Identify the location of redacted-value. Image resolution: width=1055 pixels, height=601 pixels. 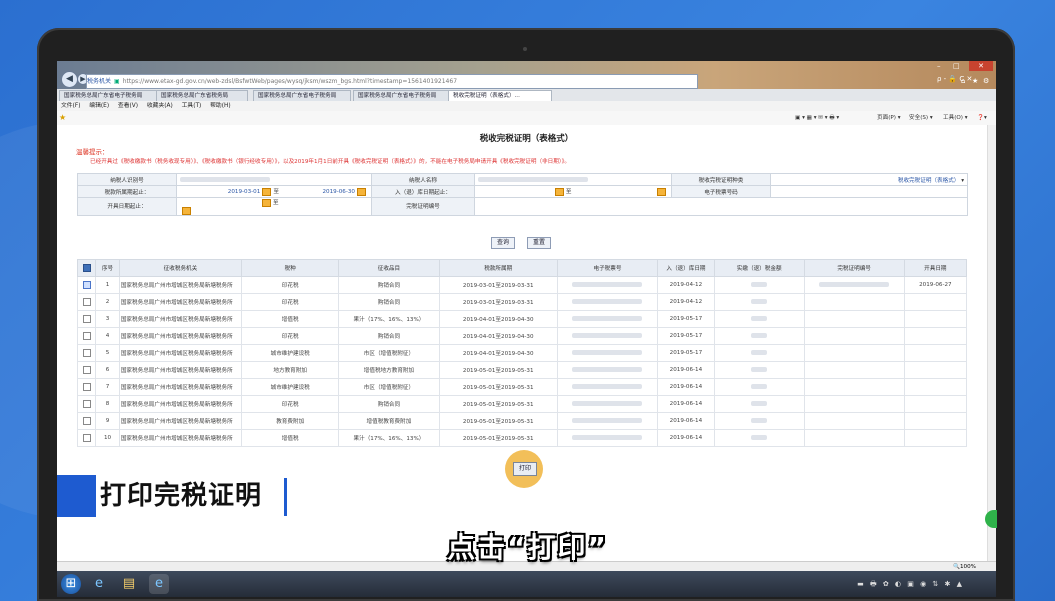
(759, 335).